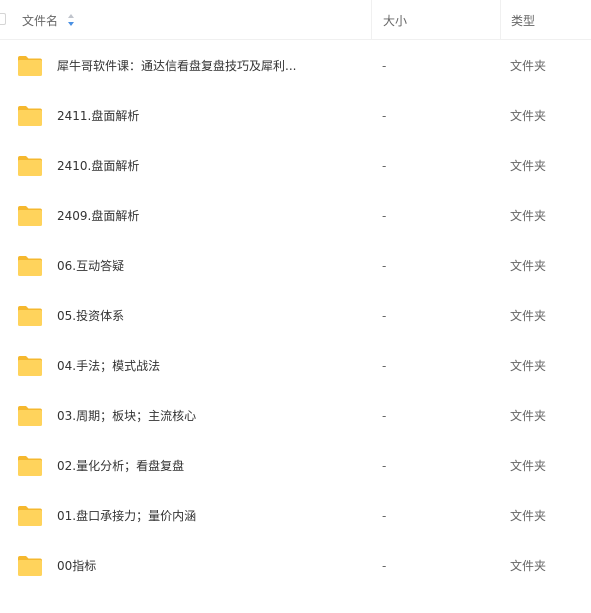 The image size is (591, 613). What do you see at coordinates (295, 566) in the screenshot?
I see `folder-row: 00指标 - 文件夹` at bounding box center [295, 566].